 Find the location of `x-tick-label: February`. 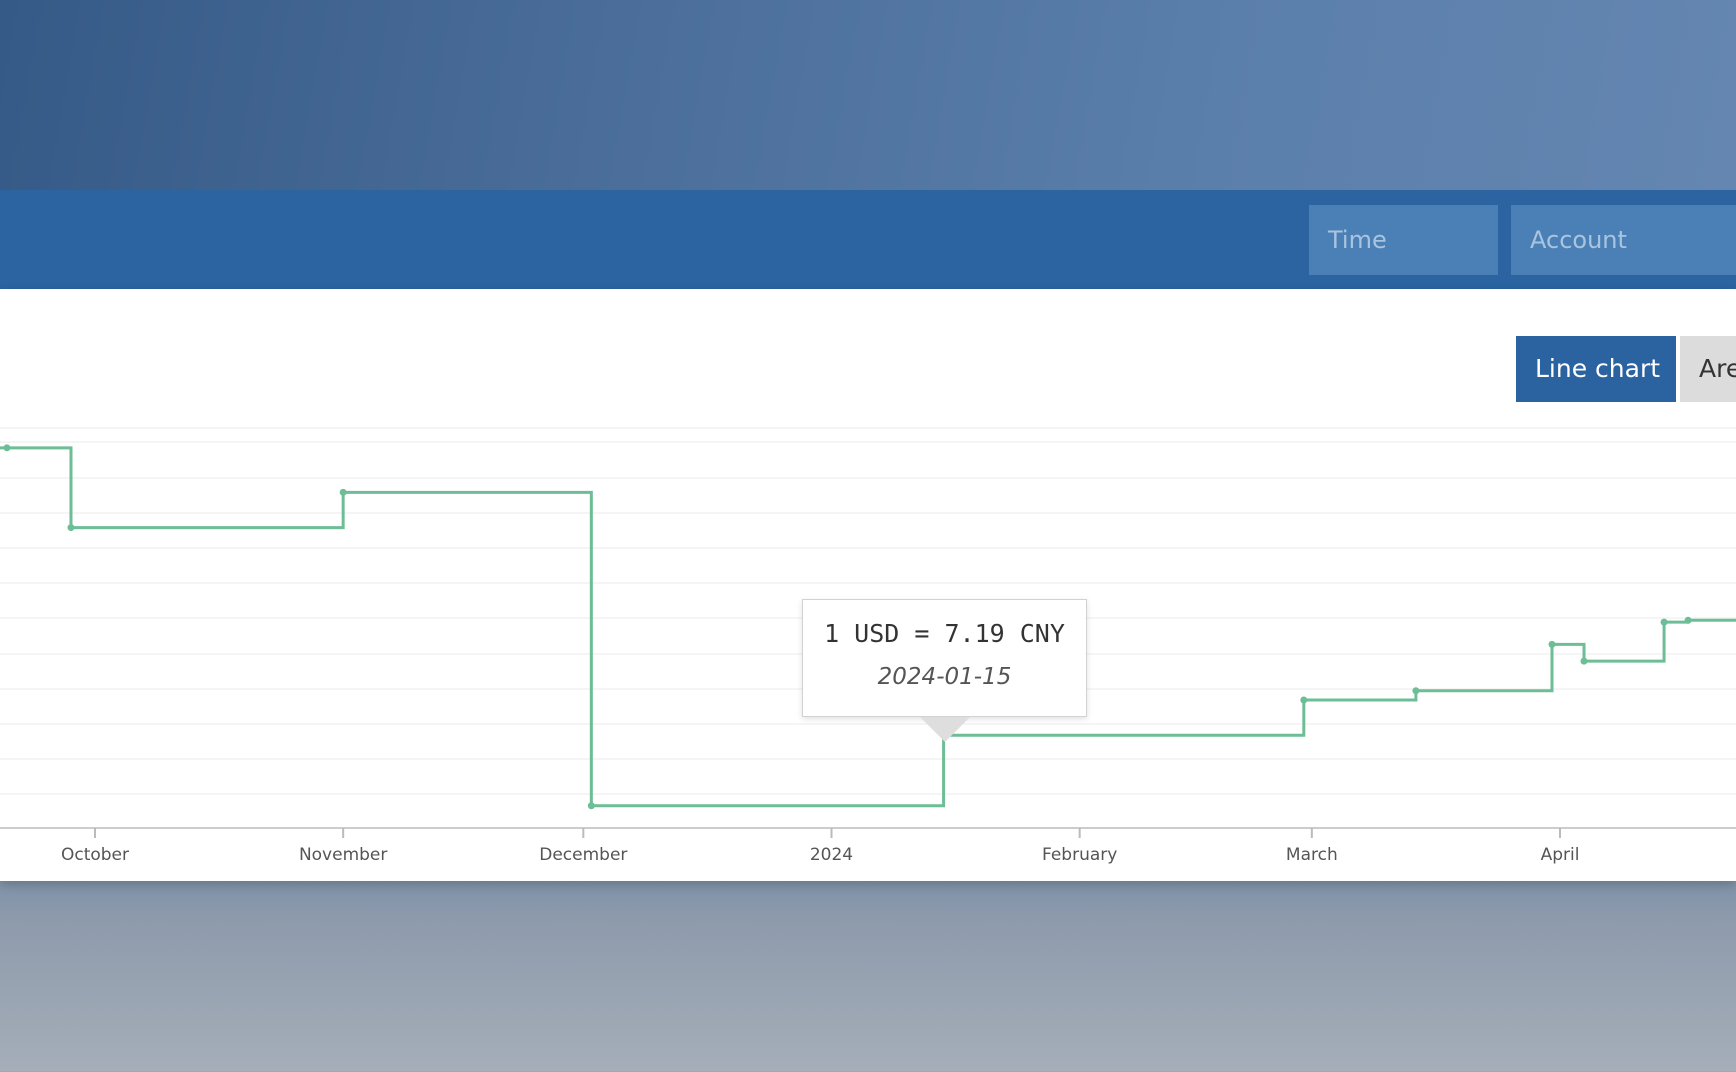

x-tick-label: February is located at coordinates (1079, 855).